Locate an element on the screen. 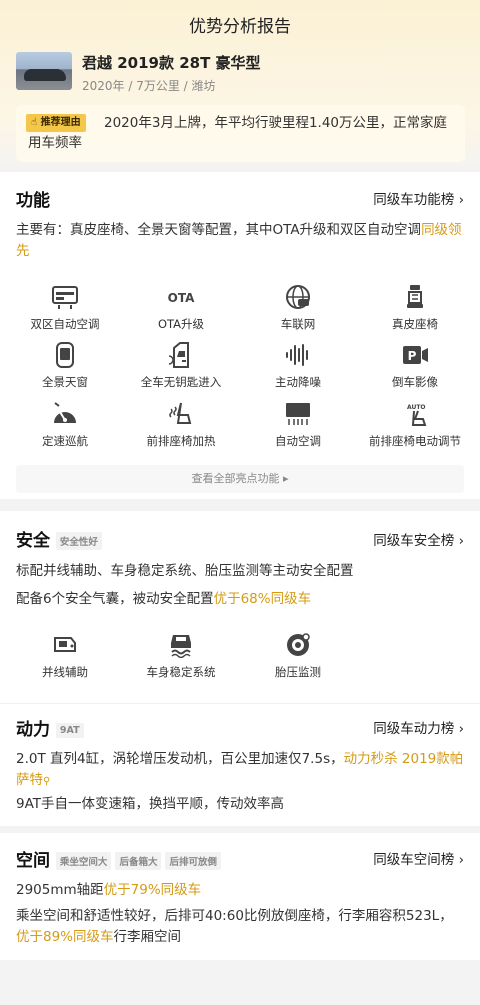 Image resolution: width=480 pixels, height=1005 pixels. feature-item: 定速巡航 is located at coordinates (65, 425).